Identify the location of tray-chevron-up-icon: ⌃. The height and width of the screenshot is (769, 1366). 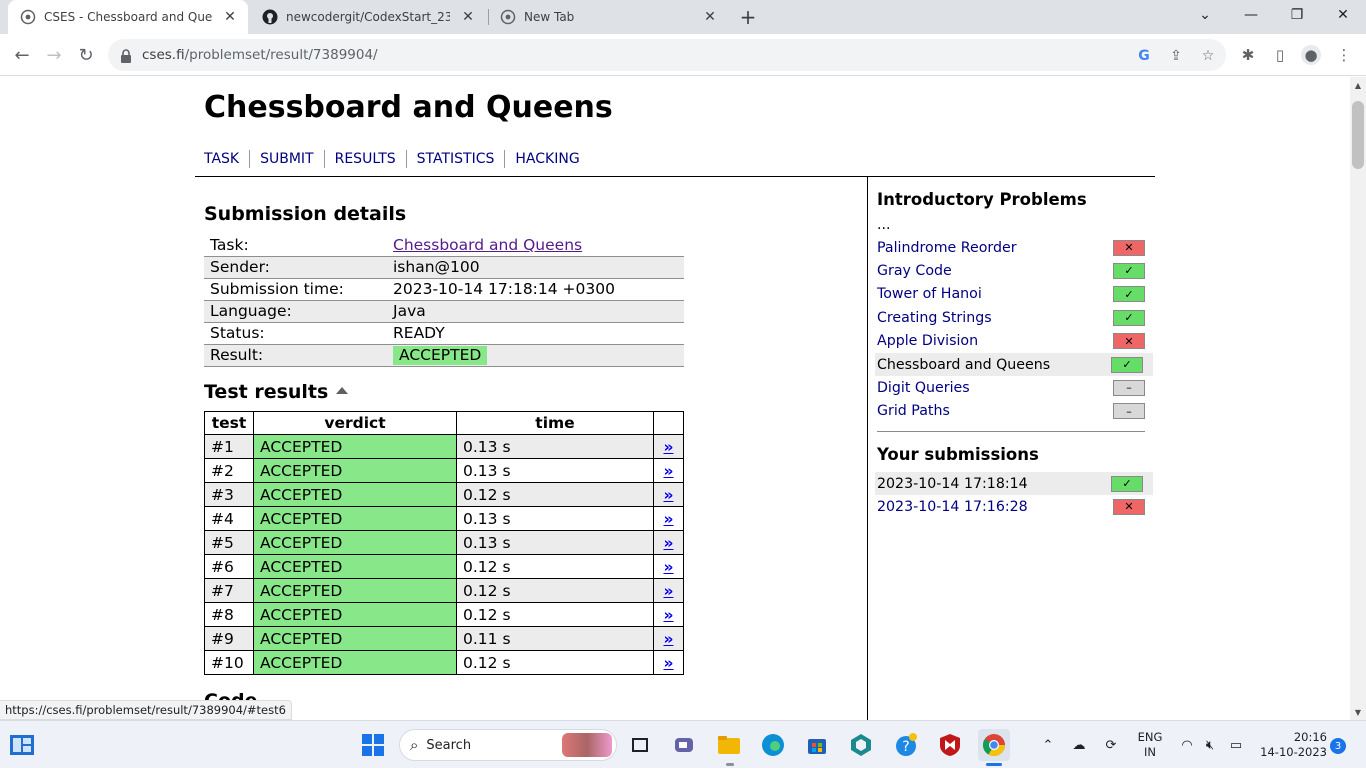
(1048, 745).